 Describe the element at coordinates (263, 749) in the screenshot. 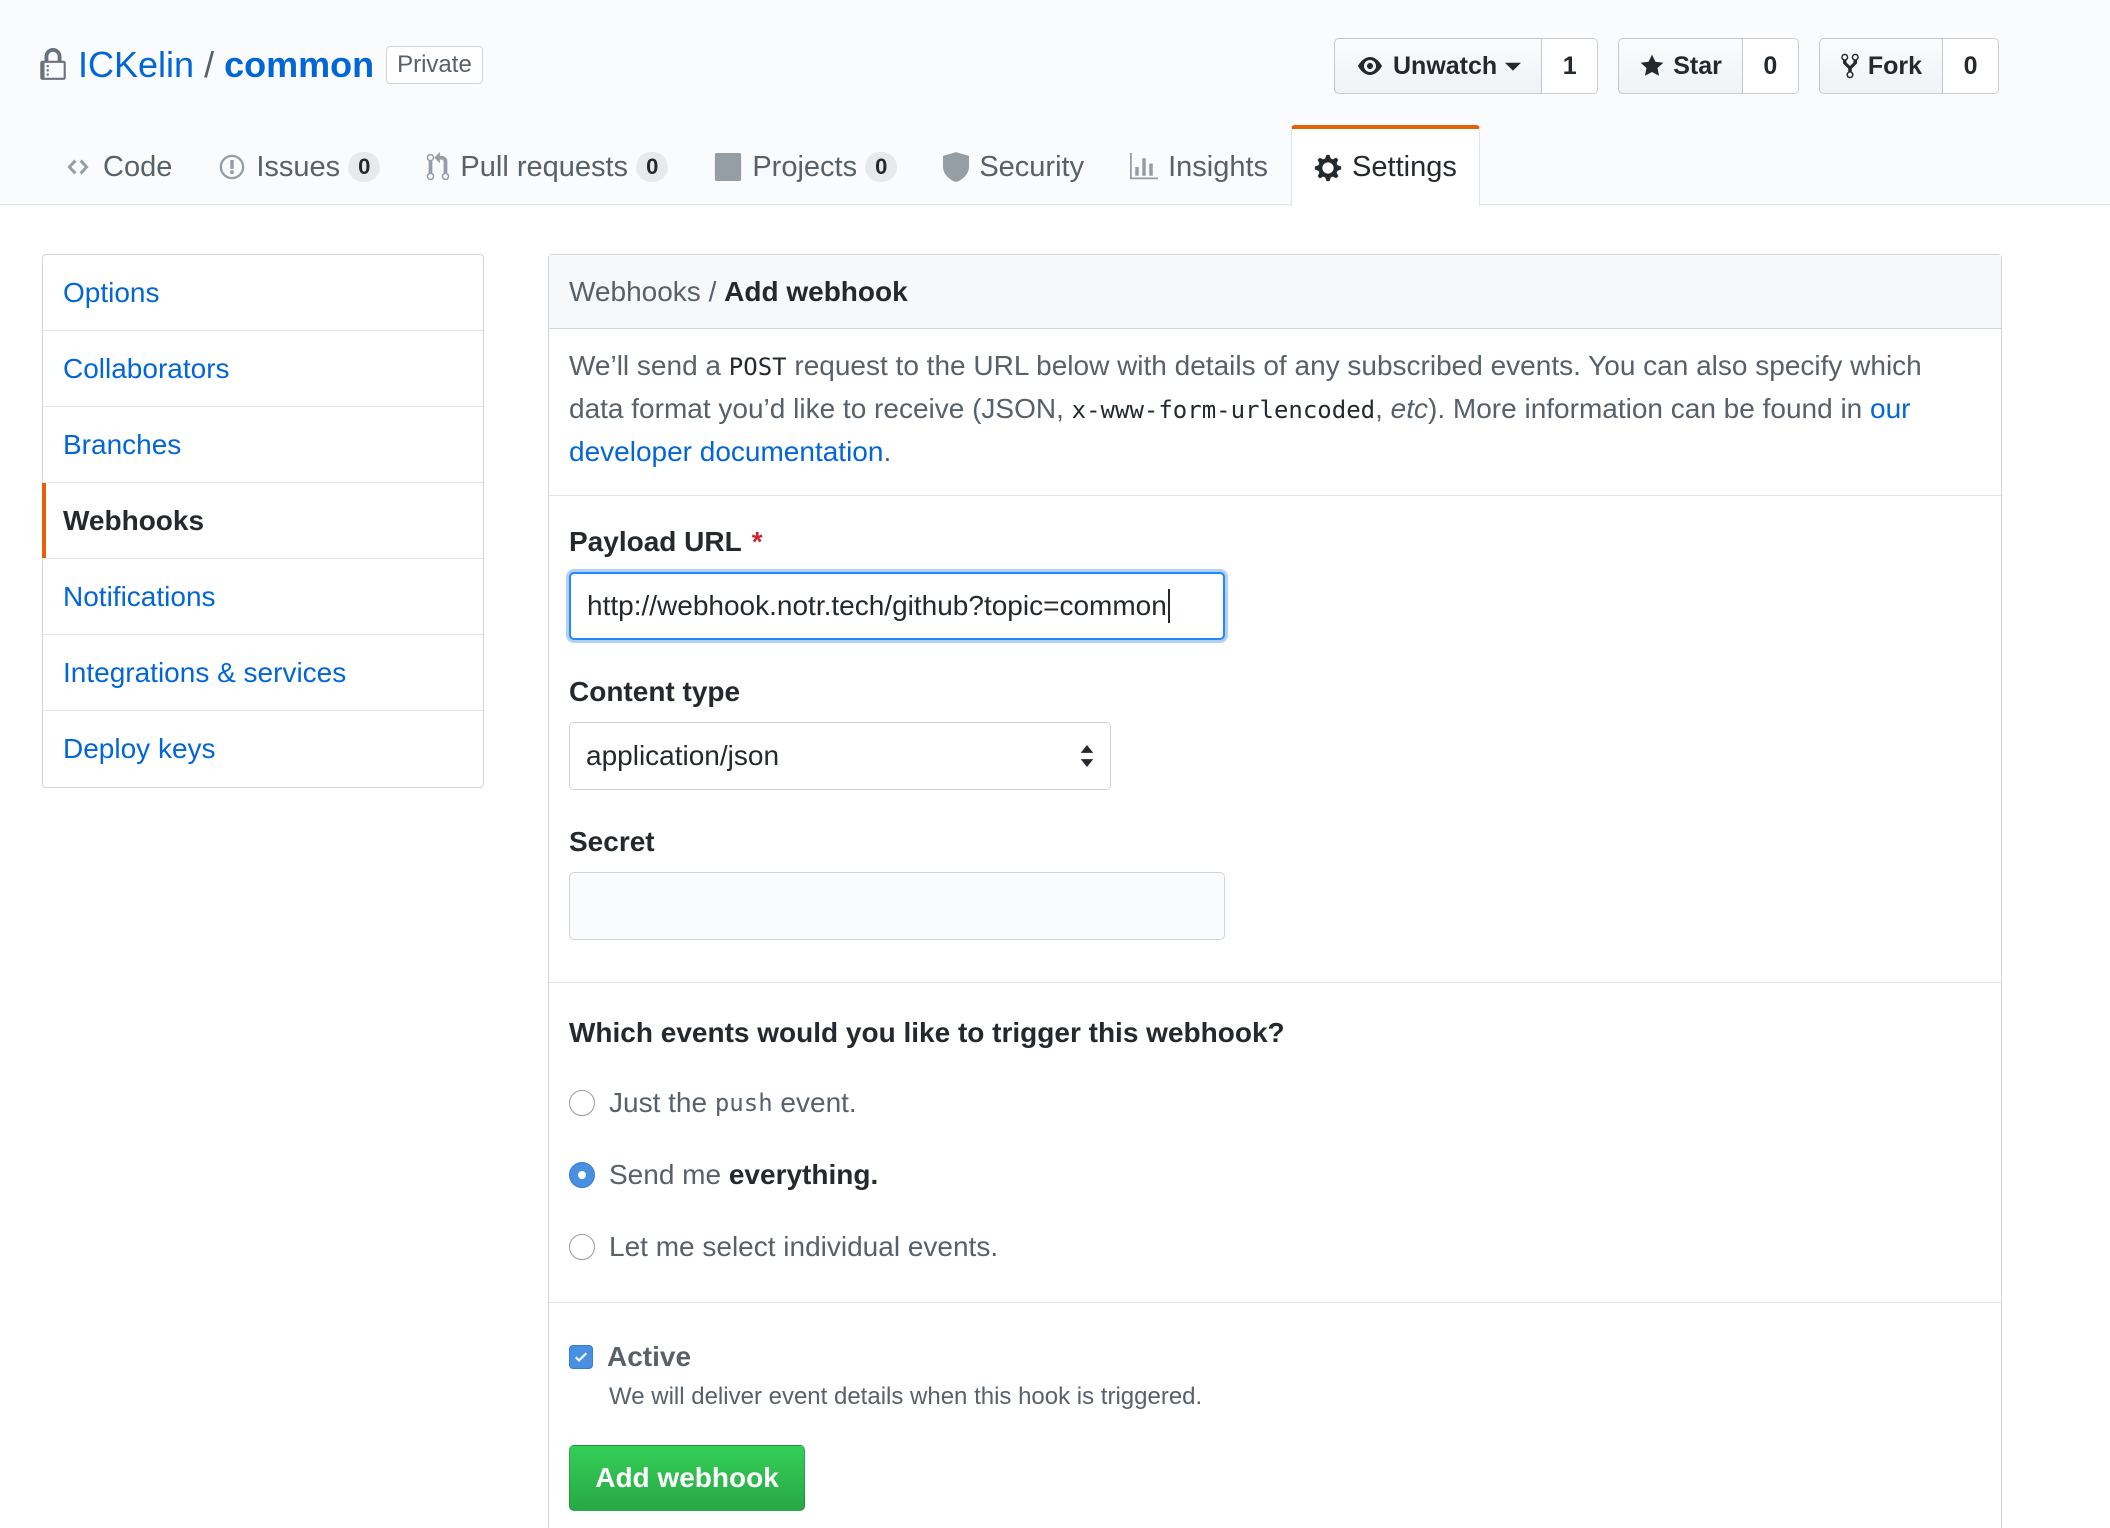

I see `sidebar-item-deploy-keys: Deploy keys` at that location.